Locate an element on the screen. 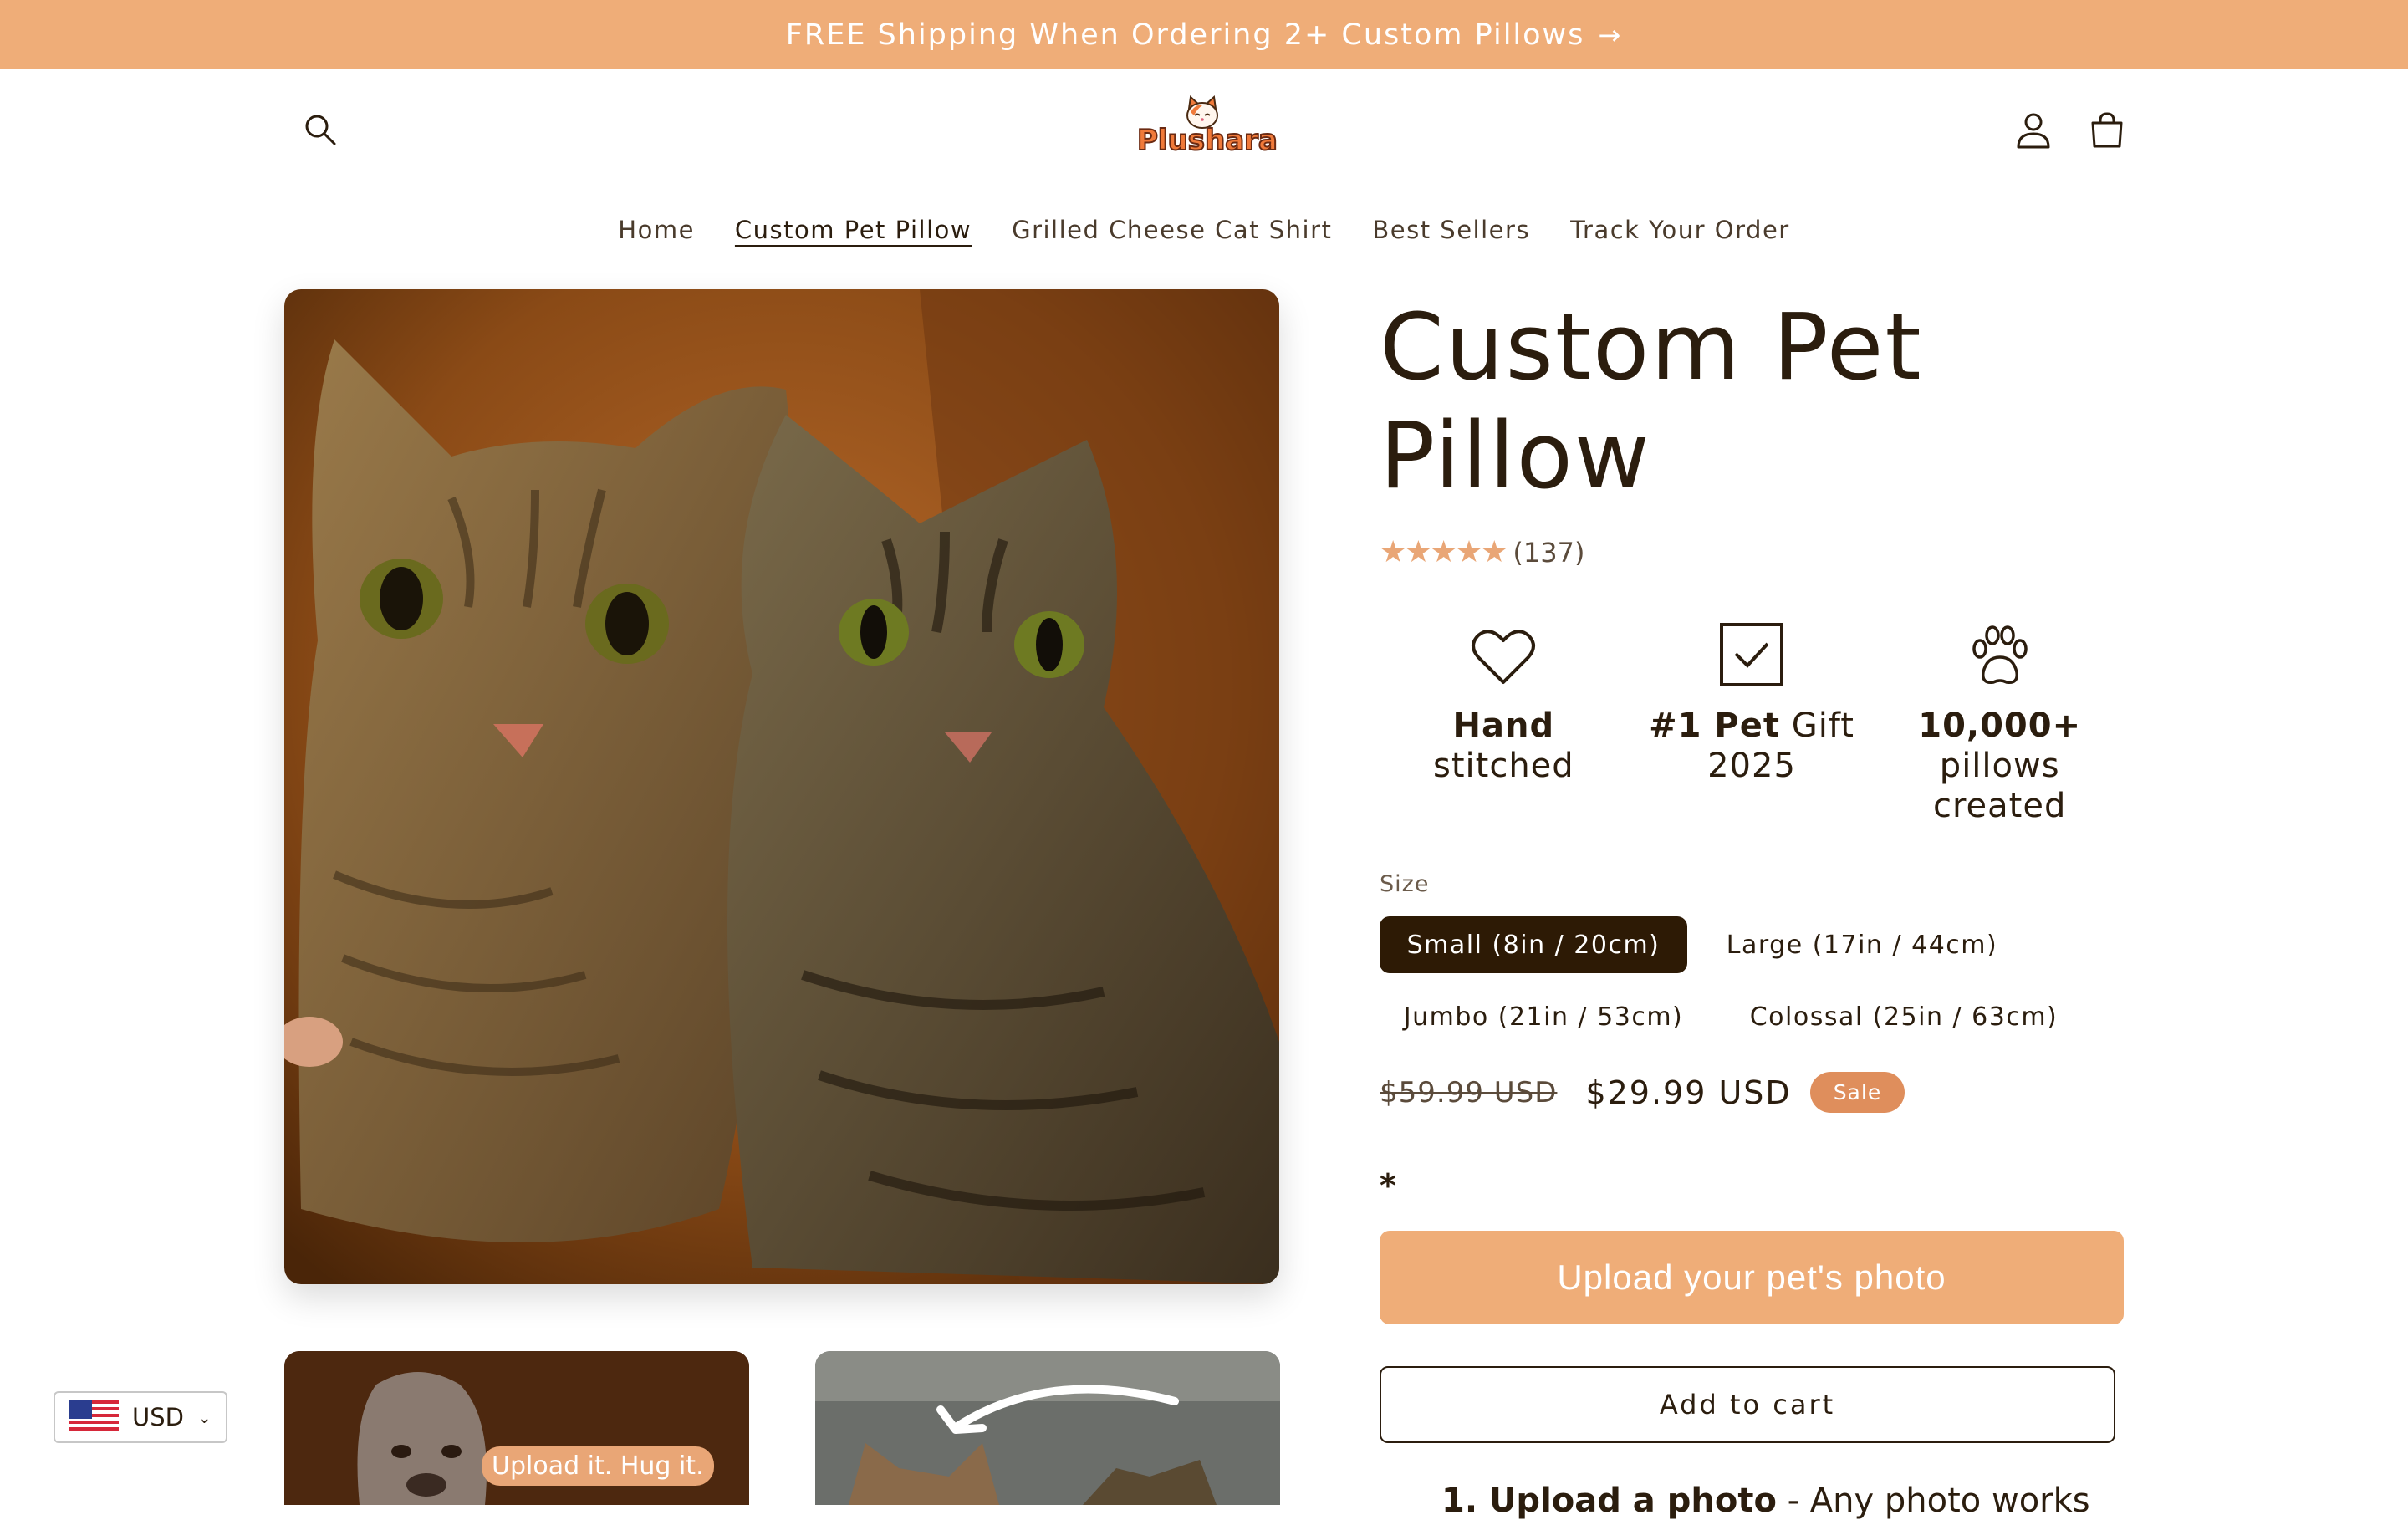 The width and height of the screenshot is (2408, 1520). arrow-right-icon: → is located at coordinates (1611, 34).